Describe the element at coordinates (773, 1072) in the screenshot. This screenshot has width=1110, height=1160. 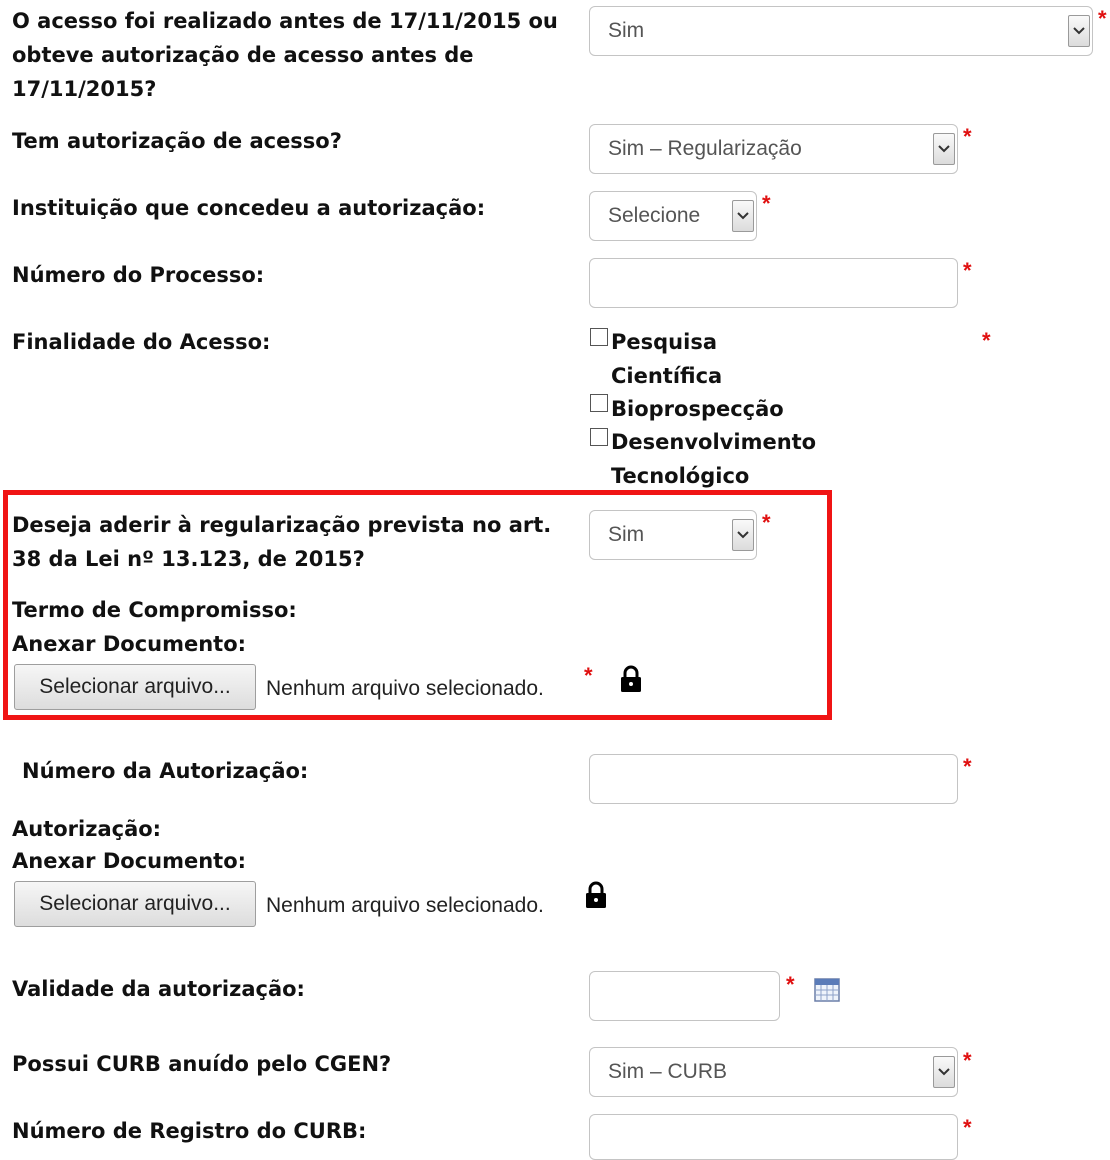
I see `select-possui-curb: Sim – CURB` at that location.